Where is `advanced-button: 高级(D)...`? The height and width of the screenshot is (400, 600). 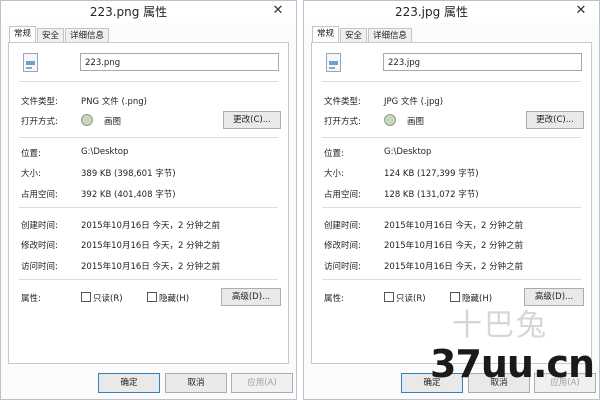 advanced-button: 高级(D)... is located at coordinates (251, 297).